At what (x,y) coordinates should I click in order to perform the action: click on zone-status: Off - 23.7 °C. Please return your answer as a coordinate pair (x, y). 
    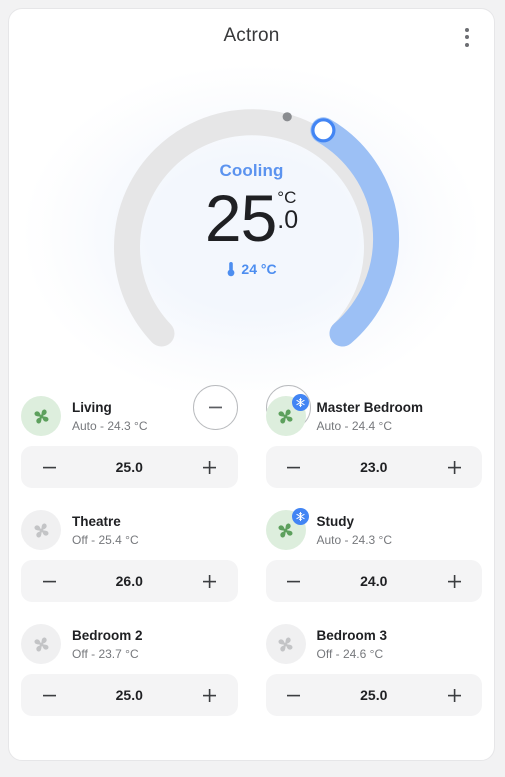
    Looking at the image, I should click on (105, 653).